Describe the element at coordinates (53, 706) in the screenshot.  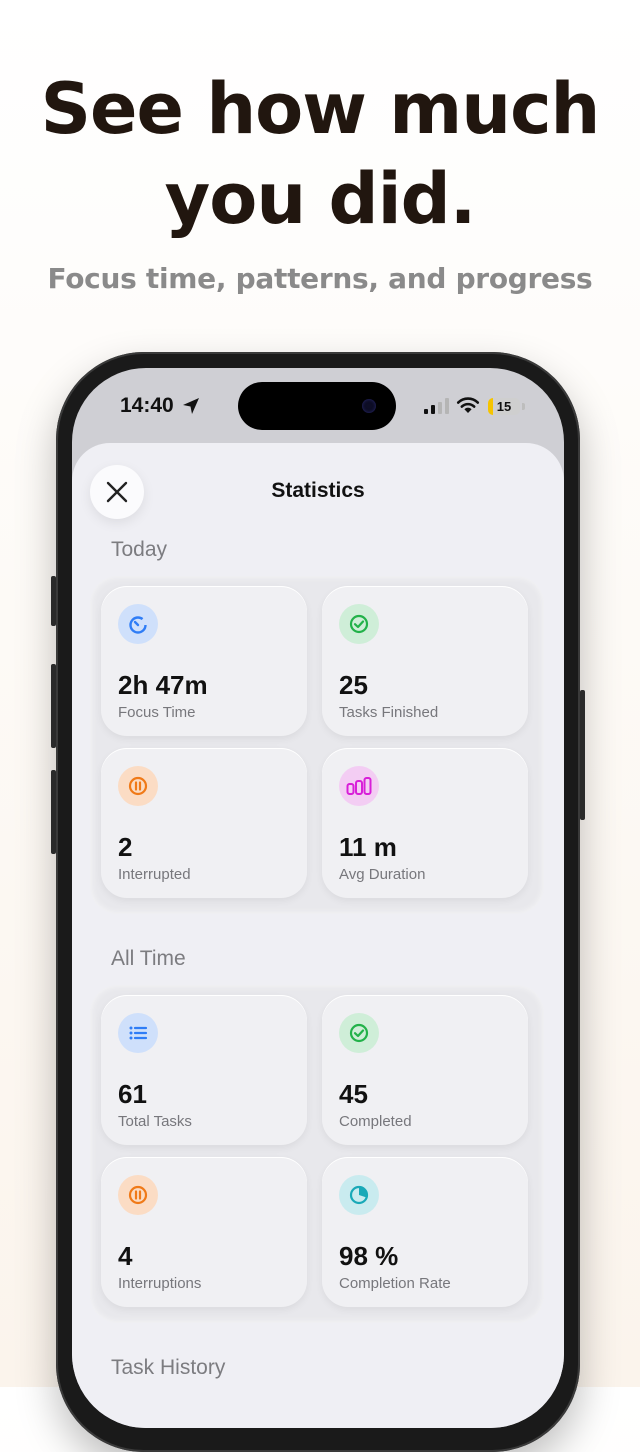
I see `volume-up-button` at that location.